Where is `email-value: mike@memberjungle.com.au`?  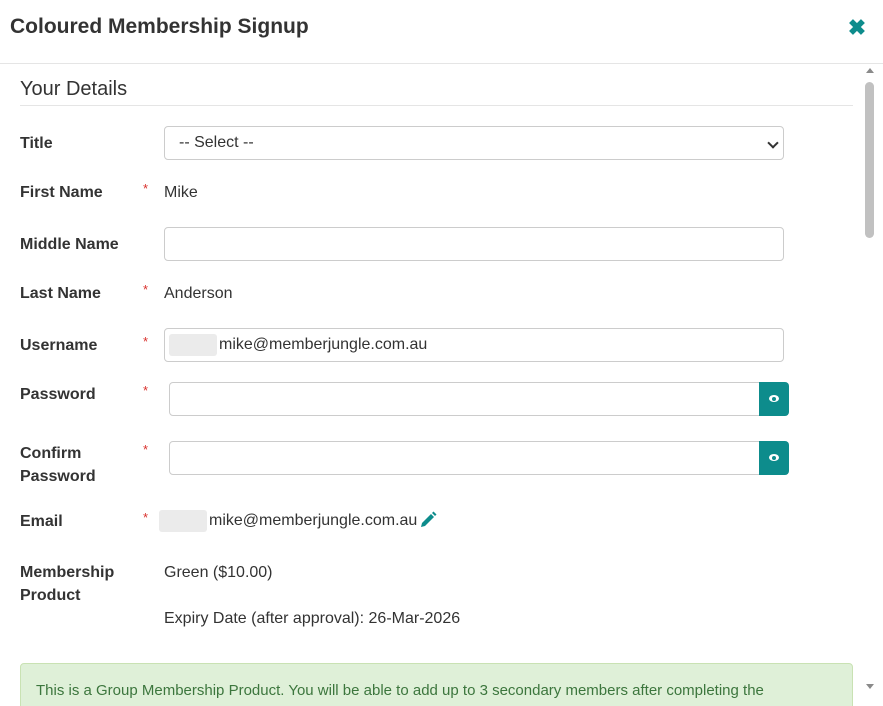 email-value: mike@memberjungle.com.au is located at coordinates (313, 521).